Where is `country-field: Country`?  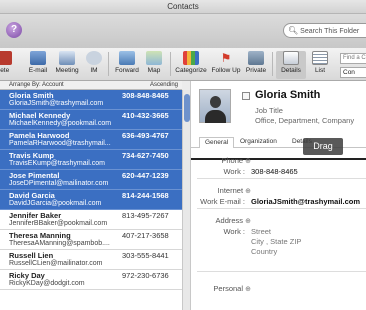 country-field: Country is located at coordinates (264, 251).